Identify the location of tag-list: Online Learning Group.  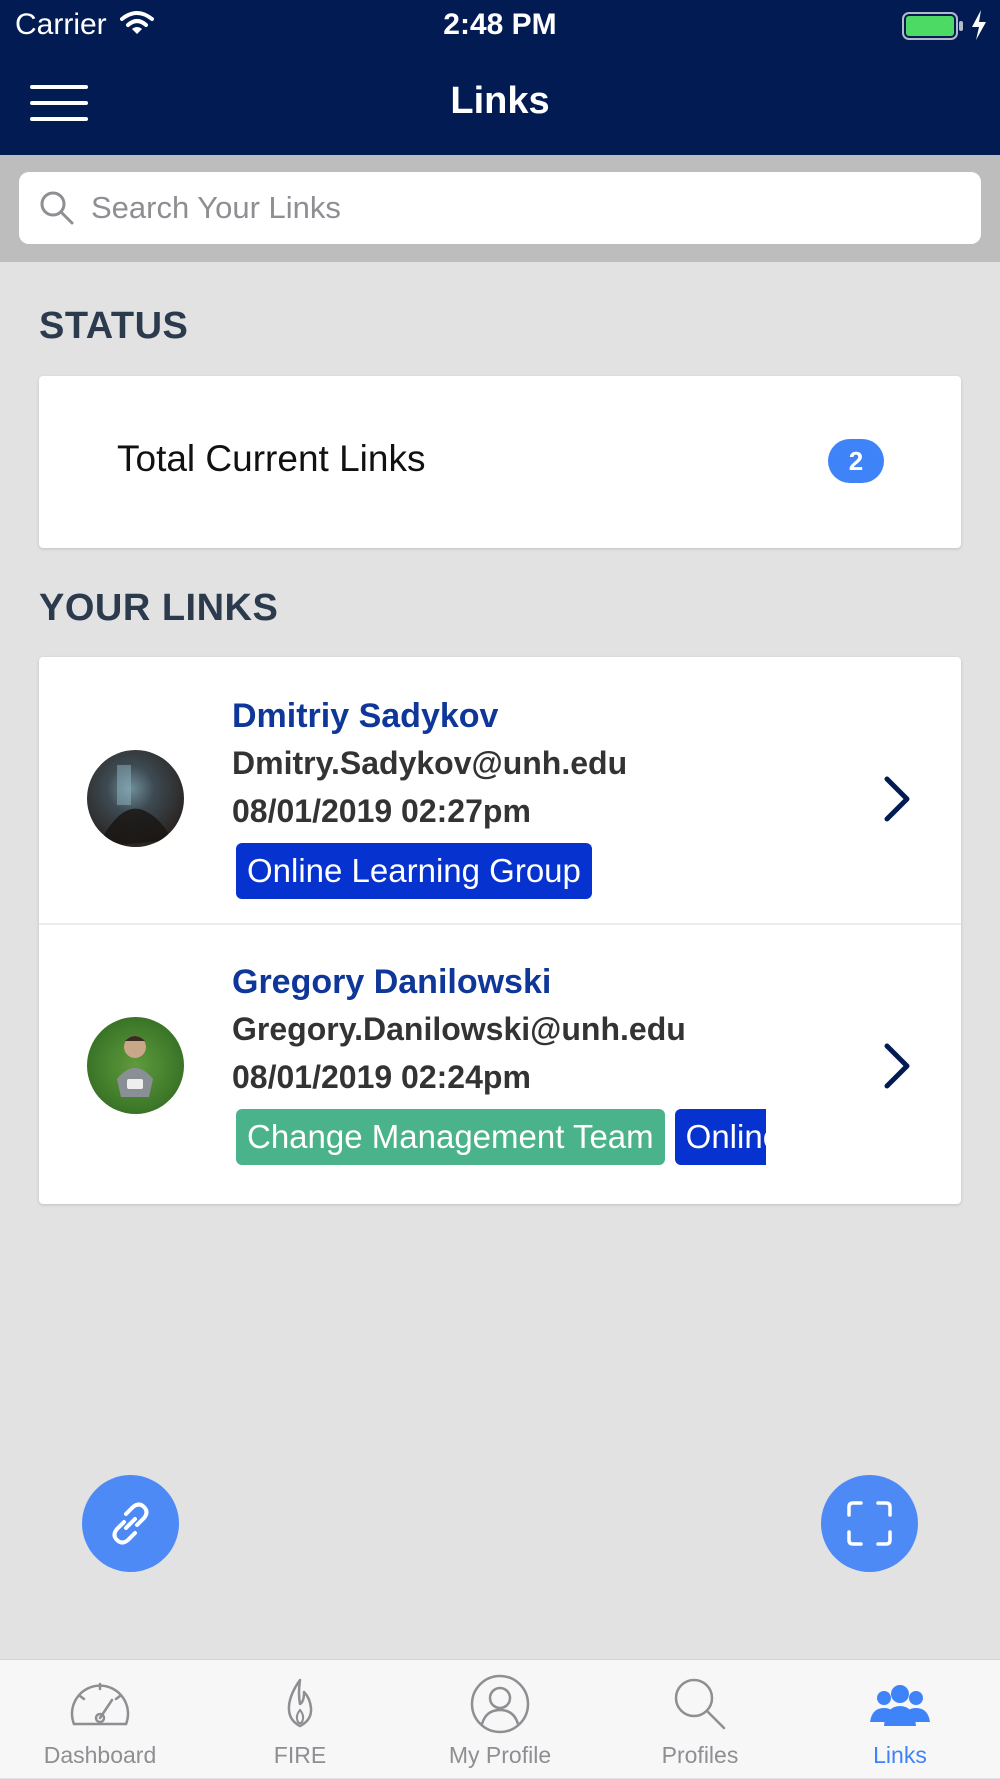
(501, 871).